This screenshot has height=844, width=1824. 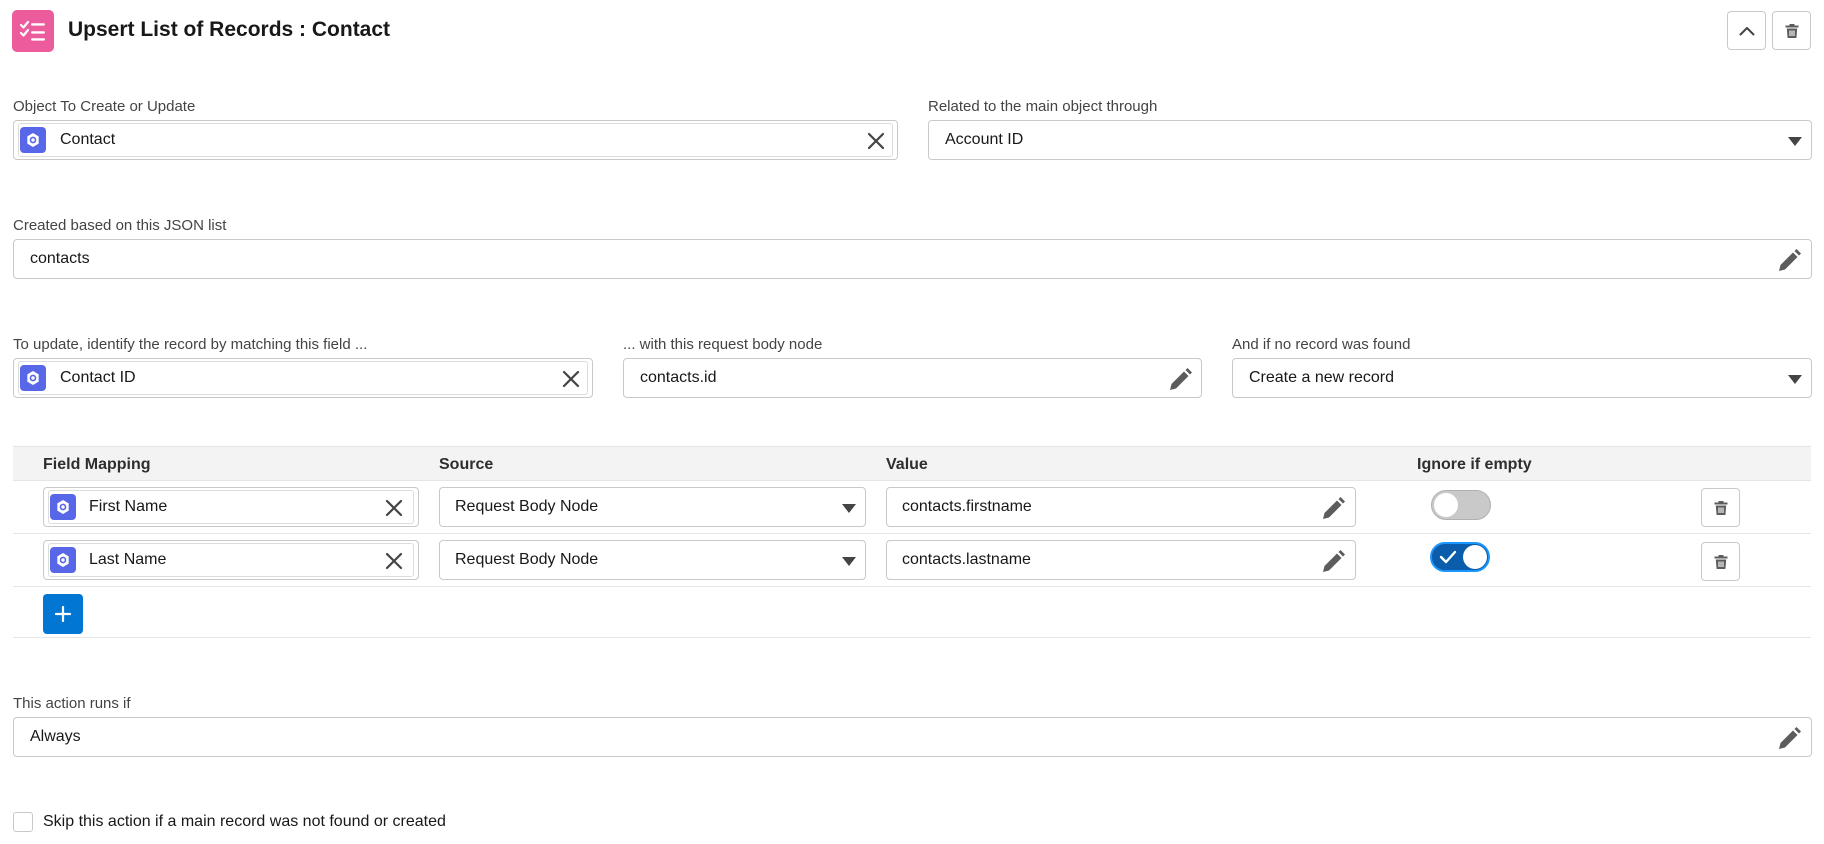 I want to click on collapse-button, so click(x=1746, y=30).